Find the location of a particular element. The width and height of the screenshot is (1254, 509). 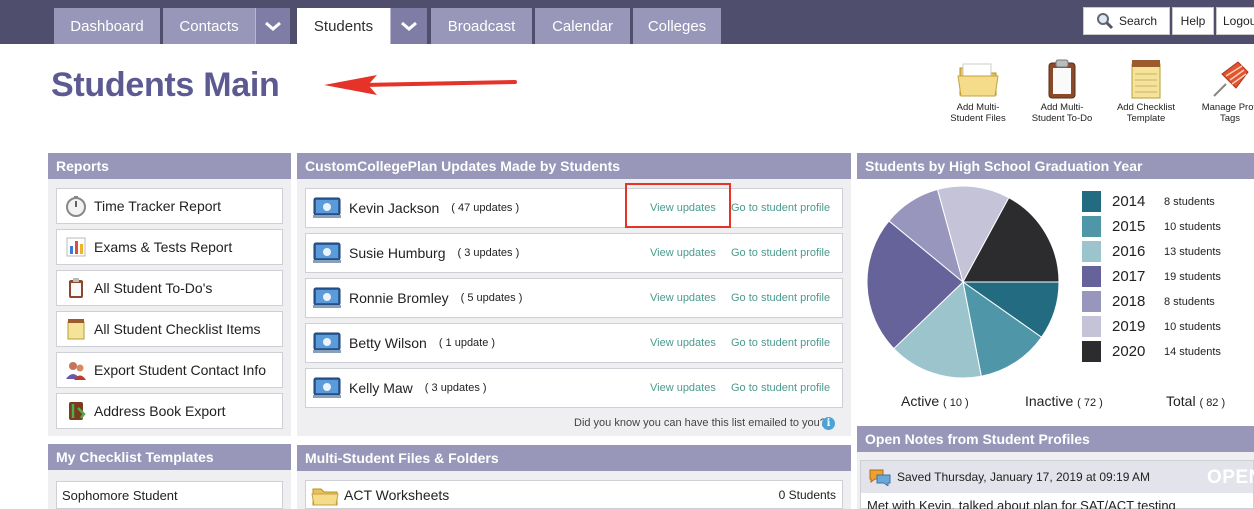

stopwatch-icon is located at coordinates (76, 206).